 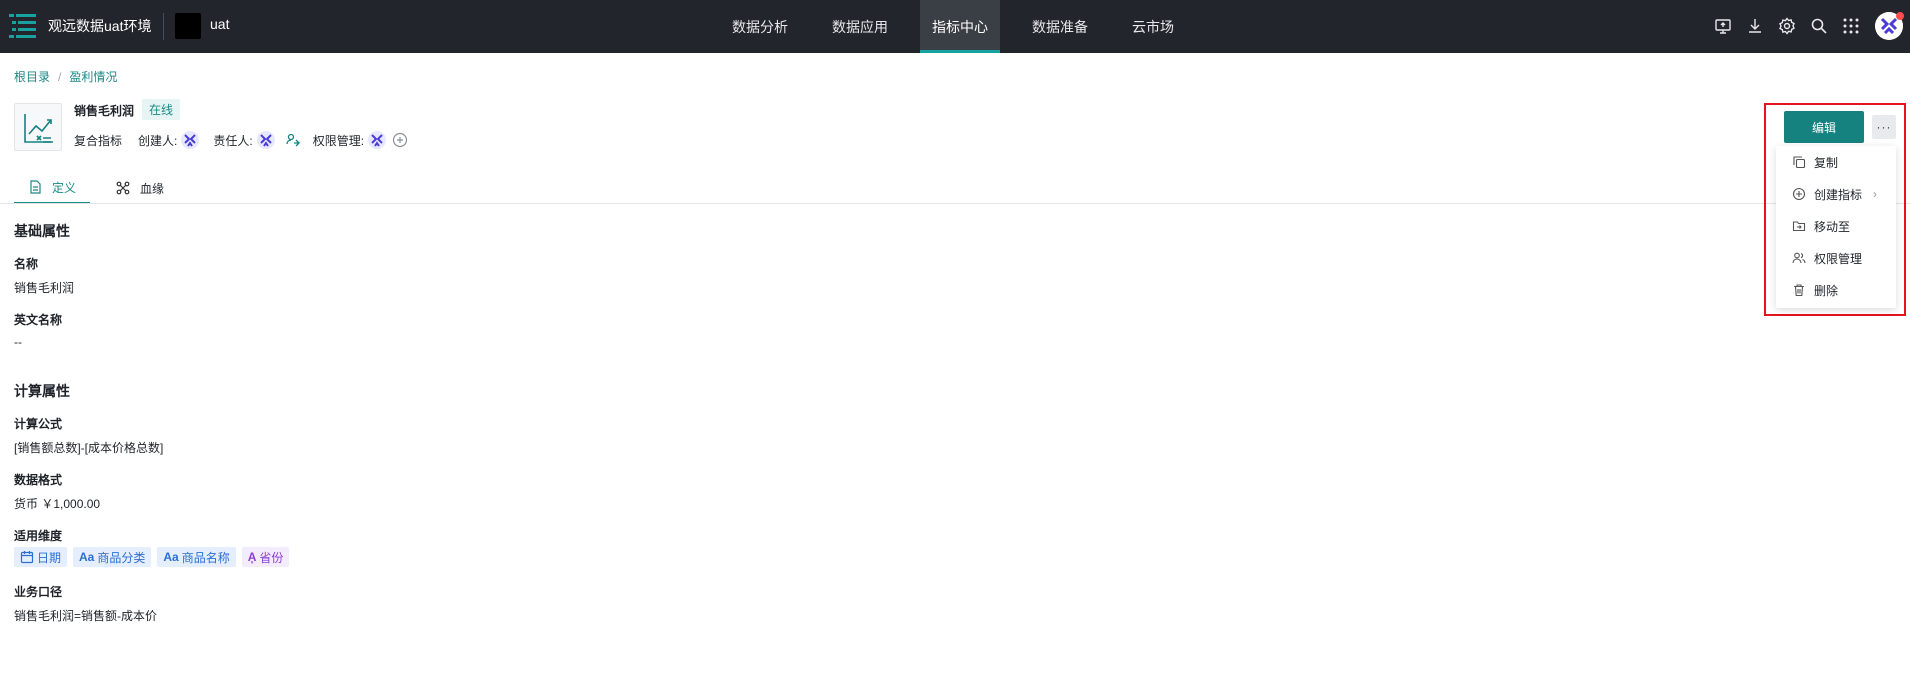 I want to click on tab-lineage: 血缘, so click(x=140, y=188).